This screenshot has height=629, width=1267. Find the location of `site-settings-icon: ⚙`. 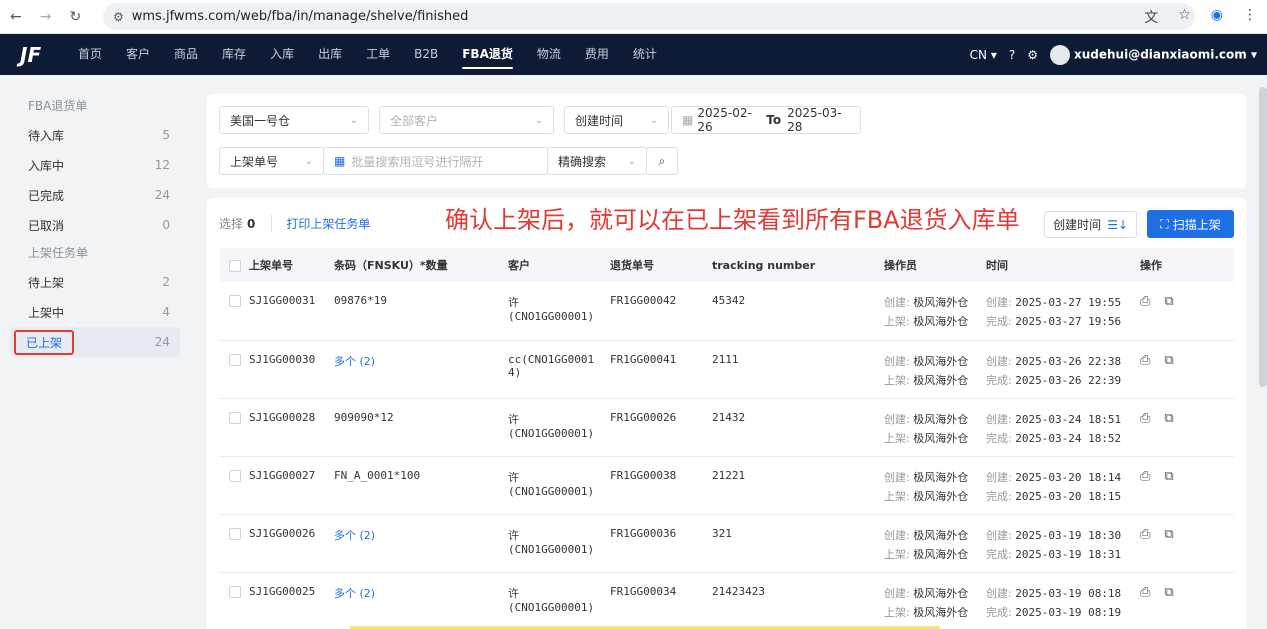

site-settings-icon: ⚙ is located at coordinates (118, 17).